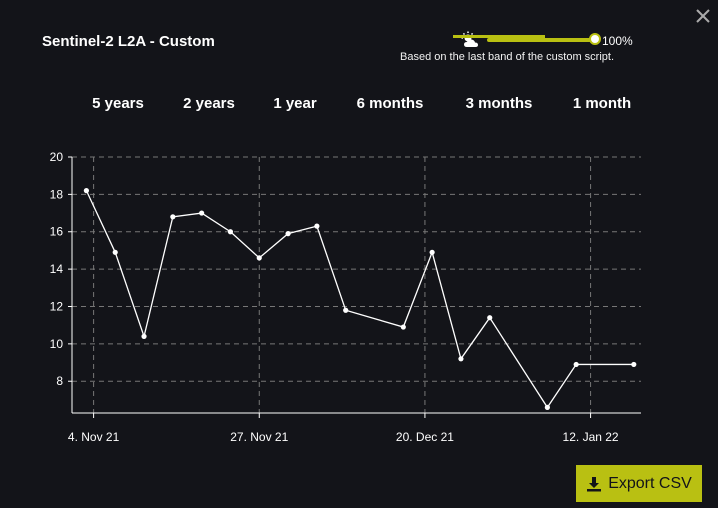 Image resolution: width=718 pixels, height=508 pixels. What do you see at coordinates (591, 437) in the screenshot?
I see `x-tick-label: 12. Jan 22` at bounding box center [591, 437].